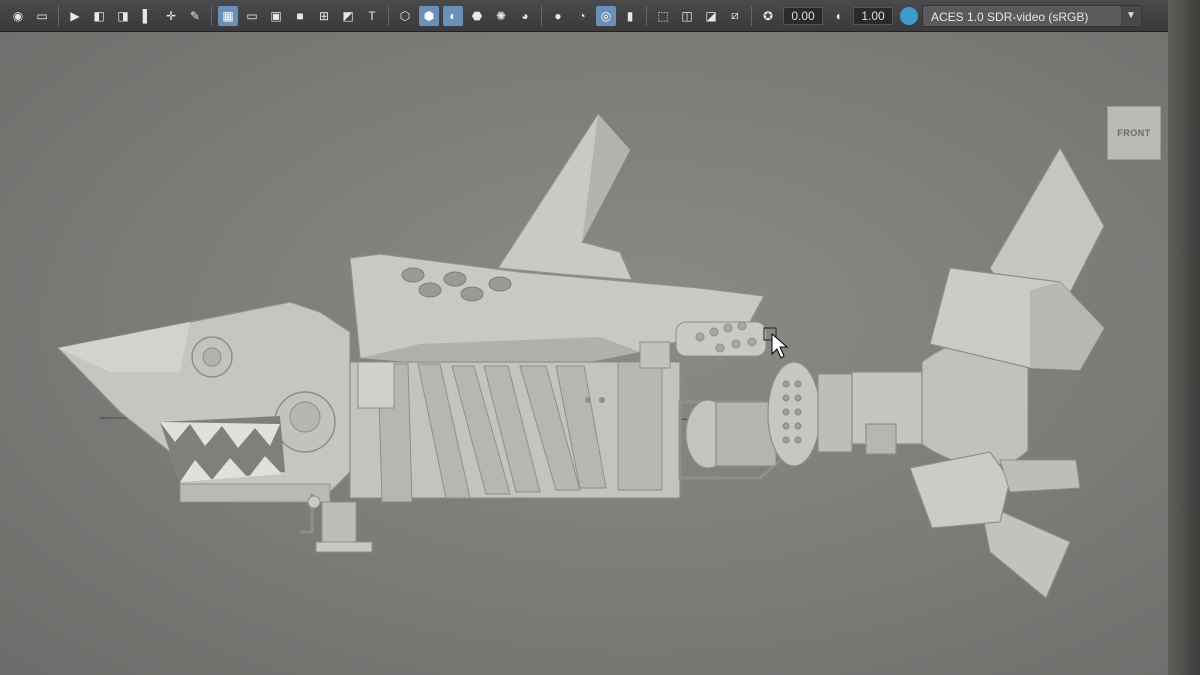 The height and width of the screenshot is (675, 1200). I want to click on xray-active-component-icon: ◪, so click(711, 16).